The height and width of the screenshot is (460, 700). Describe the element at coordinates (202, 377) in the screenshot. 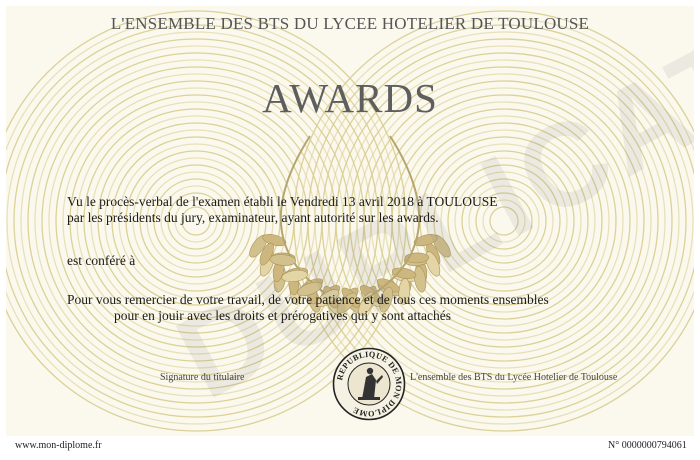

I see `holder-signature-label: Signature du titulaire` at that location.